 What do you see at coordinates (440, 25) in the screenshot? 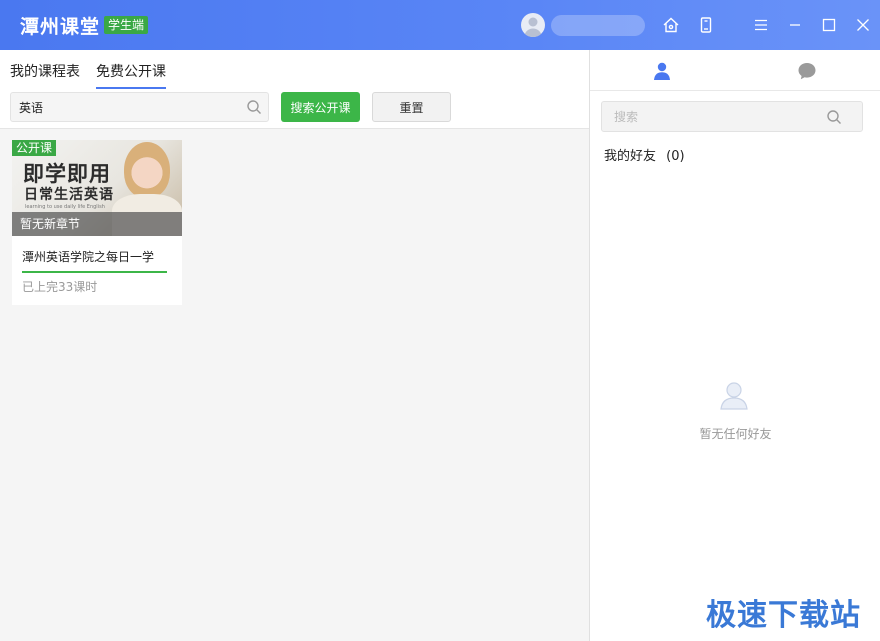
I see `title-bar: 潭州课堂 学生端` at bounding box center [440, 25].